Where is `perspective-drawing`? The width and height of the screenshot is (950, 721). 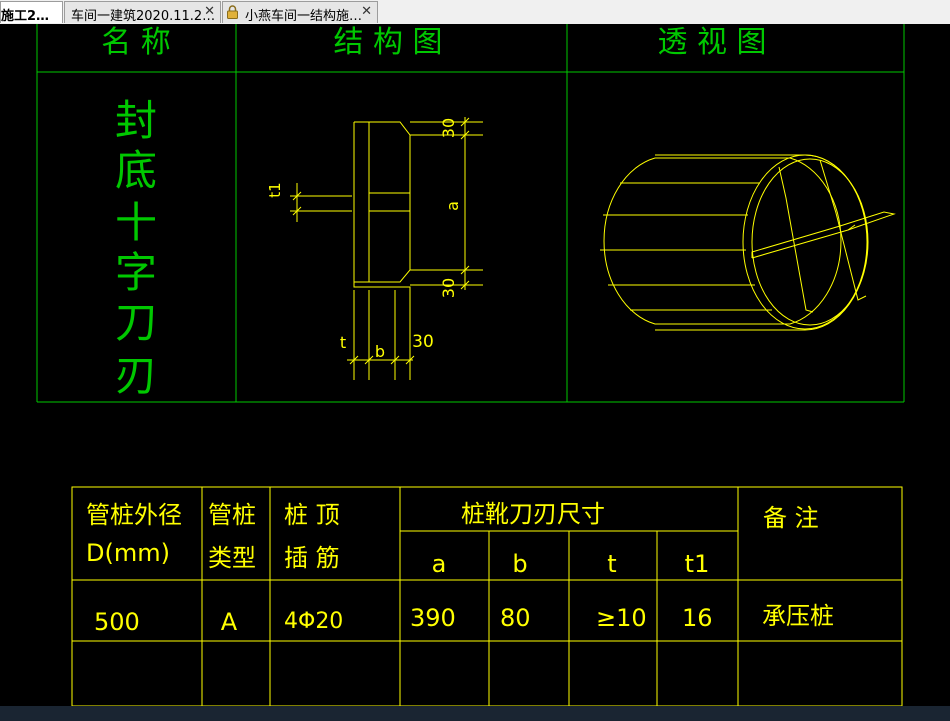 perspective-drawing is located at coordinates (748, 242).